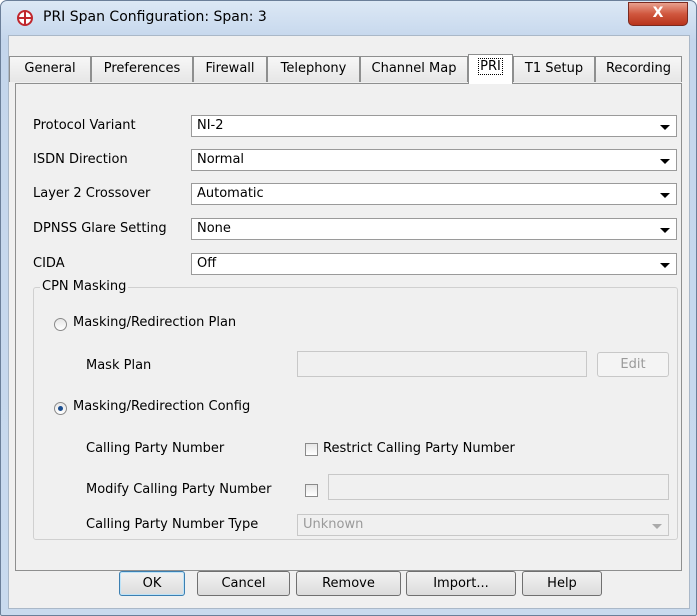 Image resolution: width=697 pixels, height=616 pixels. I want to click on tab-channel-map: Channel Map, so click(414, 69).